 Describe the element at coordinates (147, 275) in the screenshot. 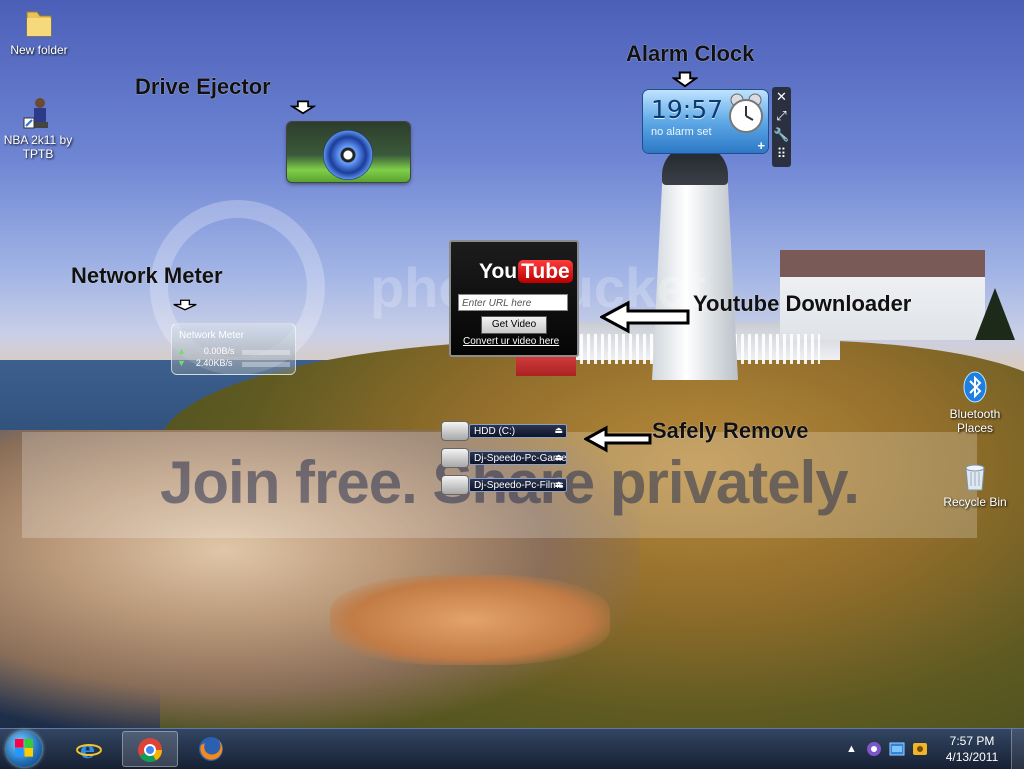

I see `annotation-network-meter: Network Meter` at that location.